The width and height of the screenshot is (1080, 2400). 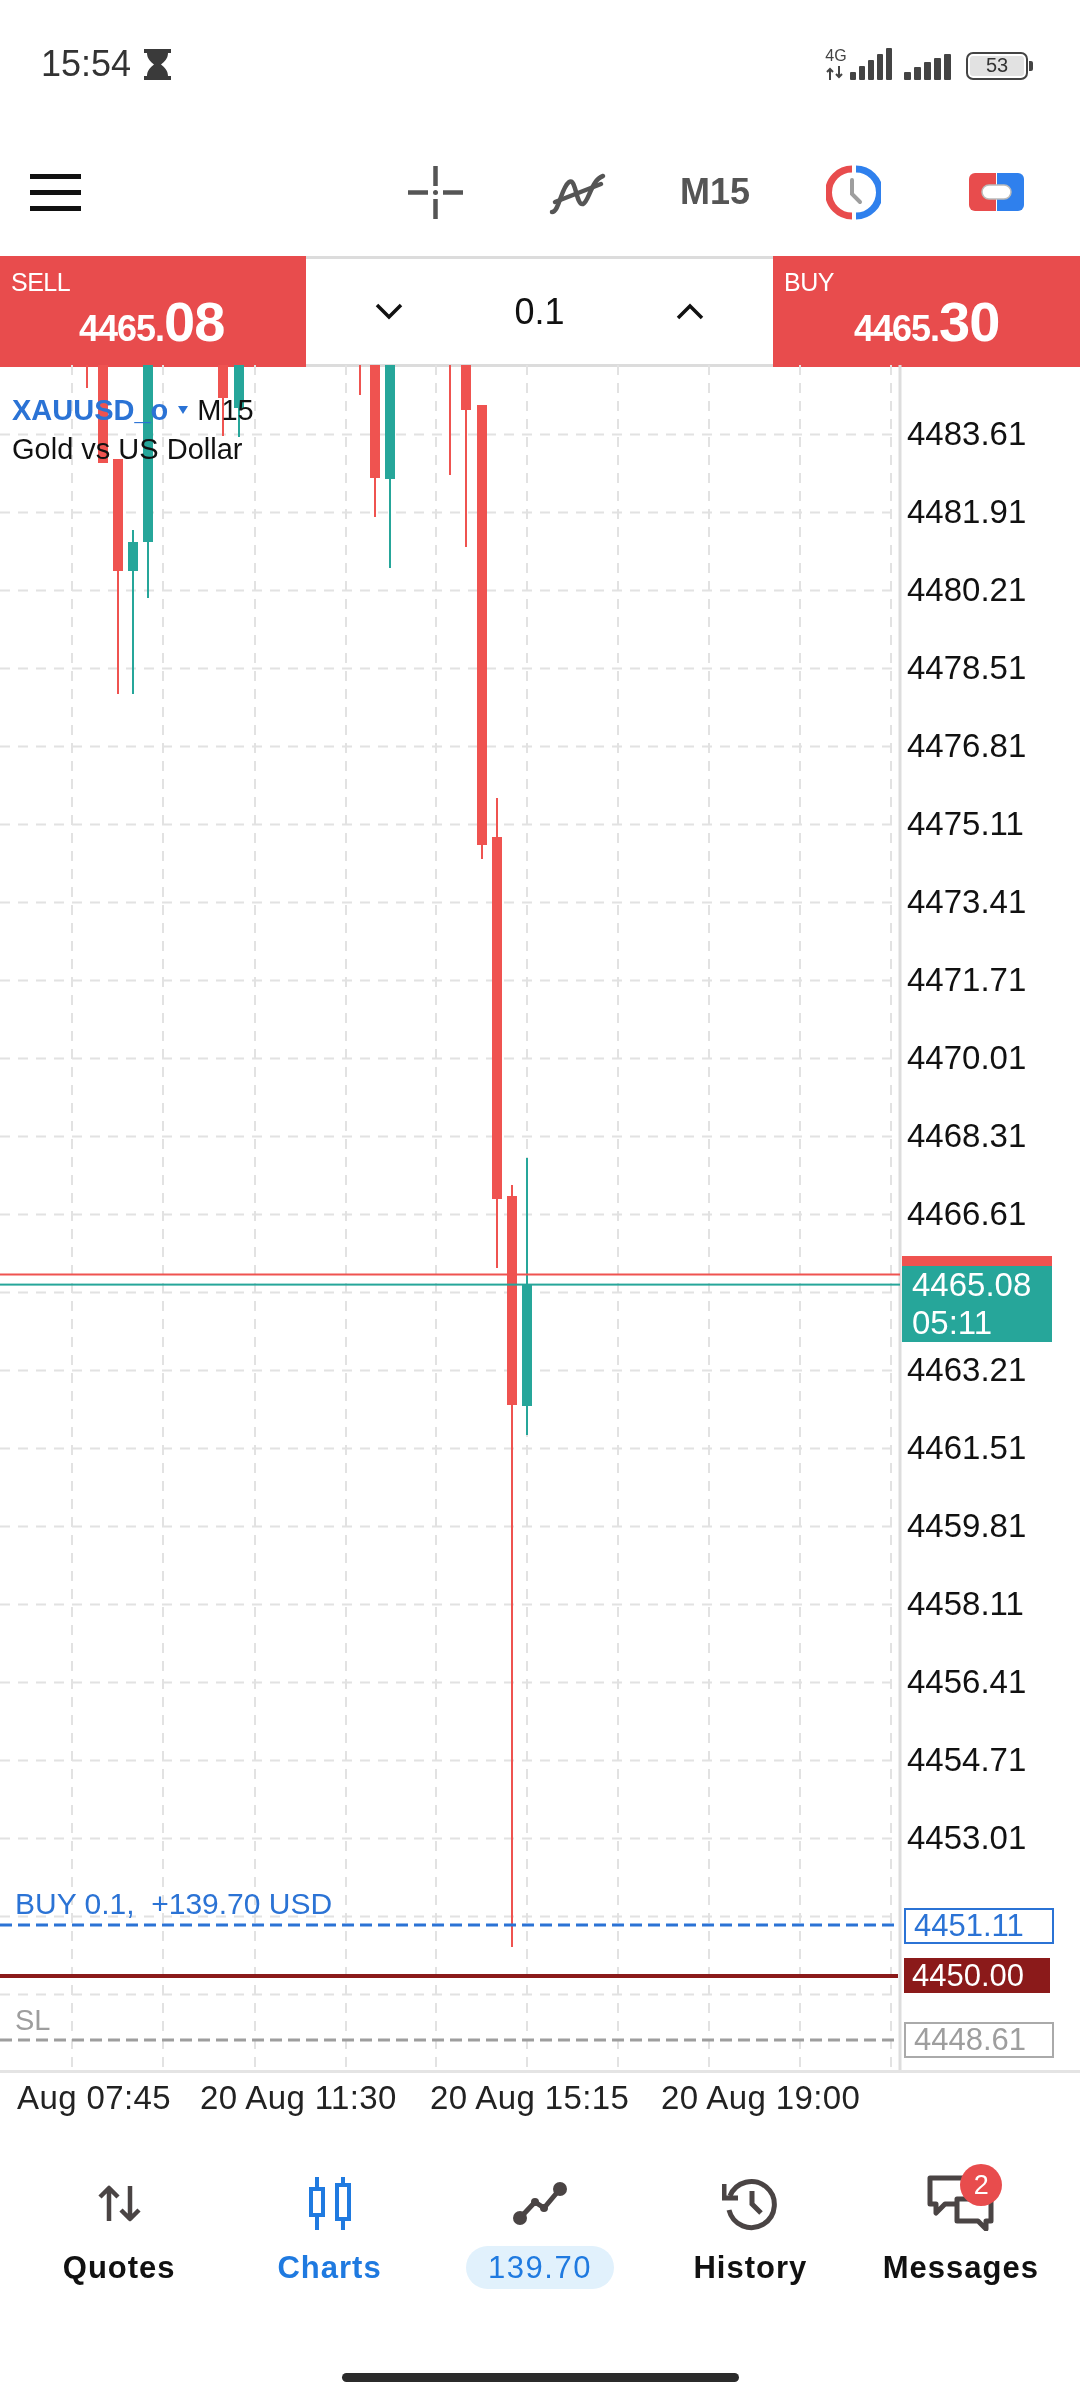 What do you see at coordinates (94, 2098) in the screenshot?
I see `time-axis-label: Aug 07:45` at bounding box center [94, 2098].